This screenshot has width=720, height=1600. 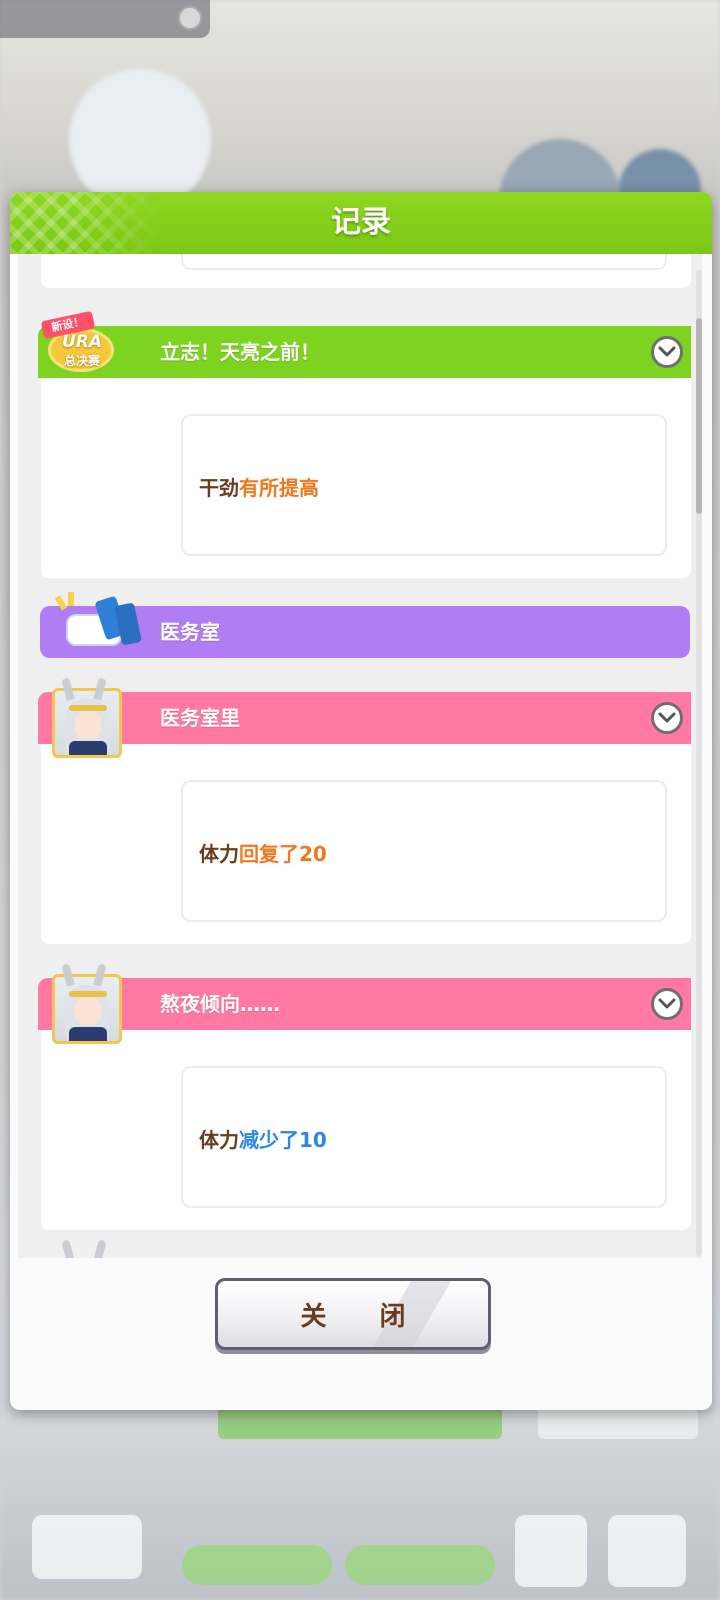 I want to click on background-status-dot, so click(x=190, y=18).